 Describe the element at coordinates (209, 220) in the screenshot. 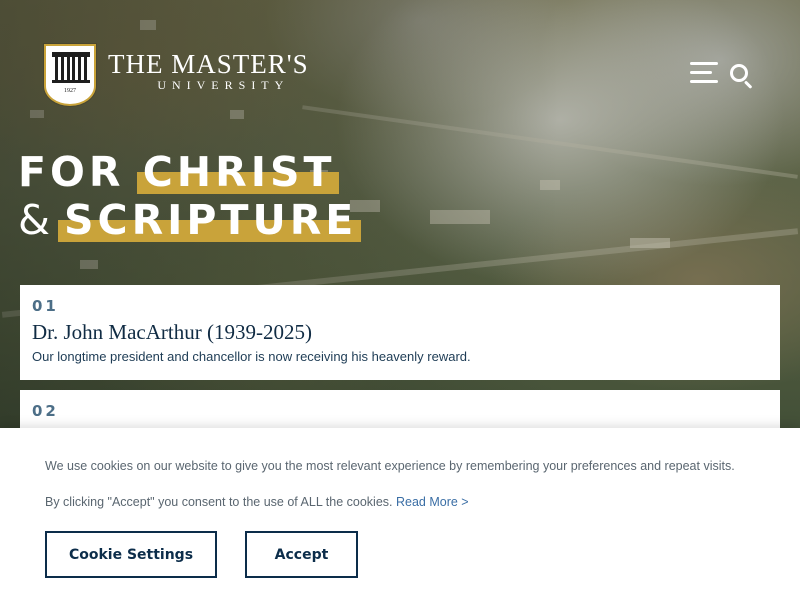

I see `headline-scripture: SCRIPTURE` at that location.